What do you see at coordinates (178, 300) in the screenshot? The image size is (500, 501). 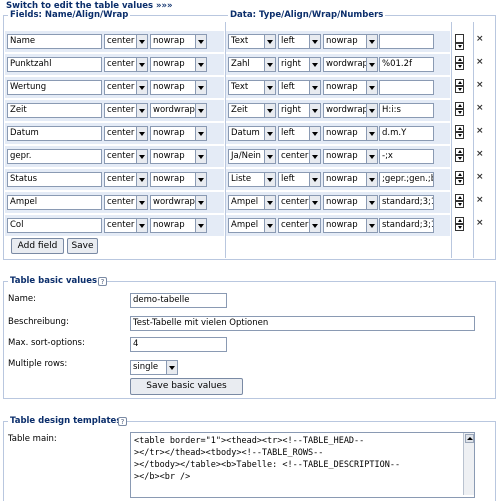 I see `table-name-input: demo-tabelle` at bounding box center [178, 300].